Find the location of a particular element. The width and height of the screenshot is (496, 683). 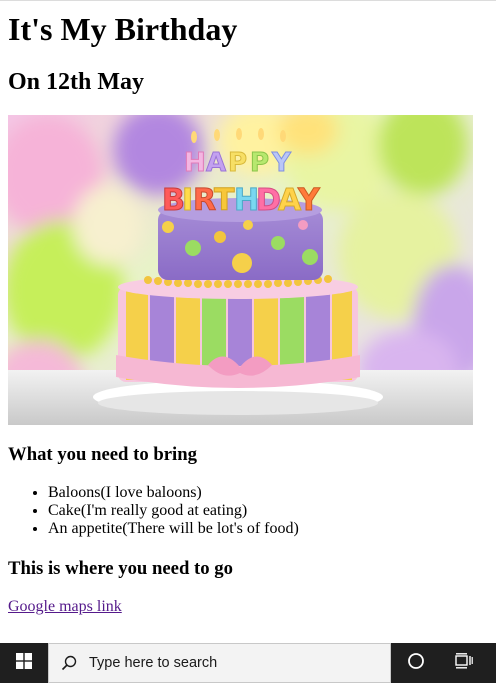

location-heading: This is where you need to go is located at coordinates (120, 568).